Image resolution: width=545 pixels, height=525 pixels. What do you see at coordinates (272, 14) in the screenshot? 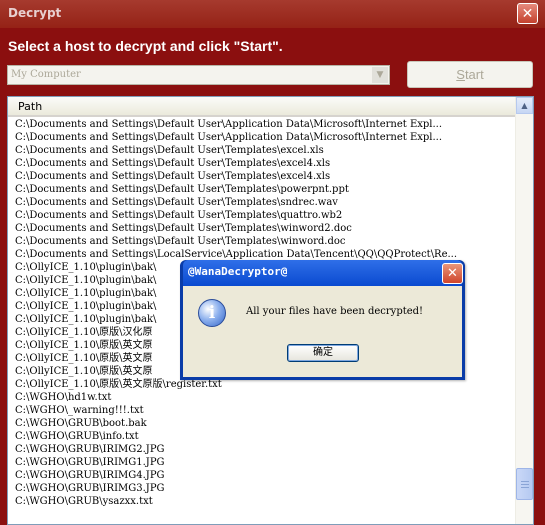
I see `title-bar: Decrypt ✕` at bounding box center [272, 14].